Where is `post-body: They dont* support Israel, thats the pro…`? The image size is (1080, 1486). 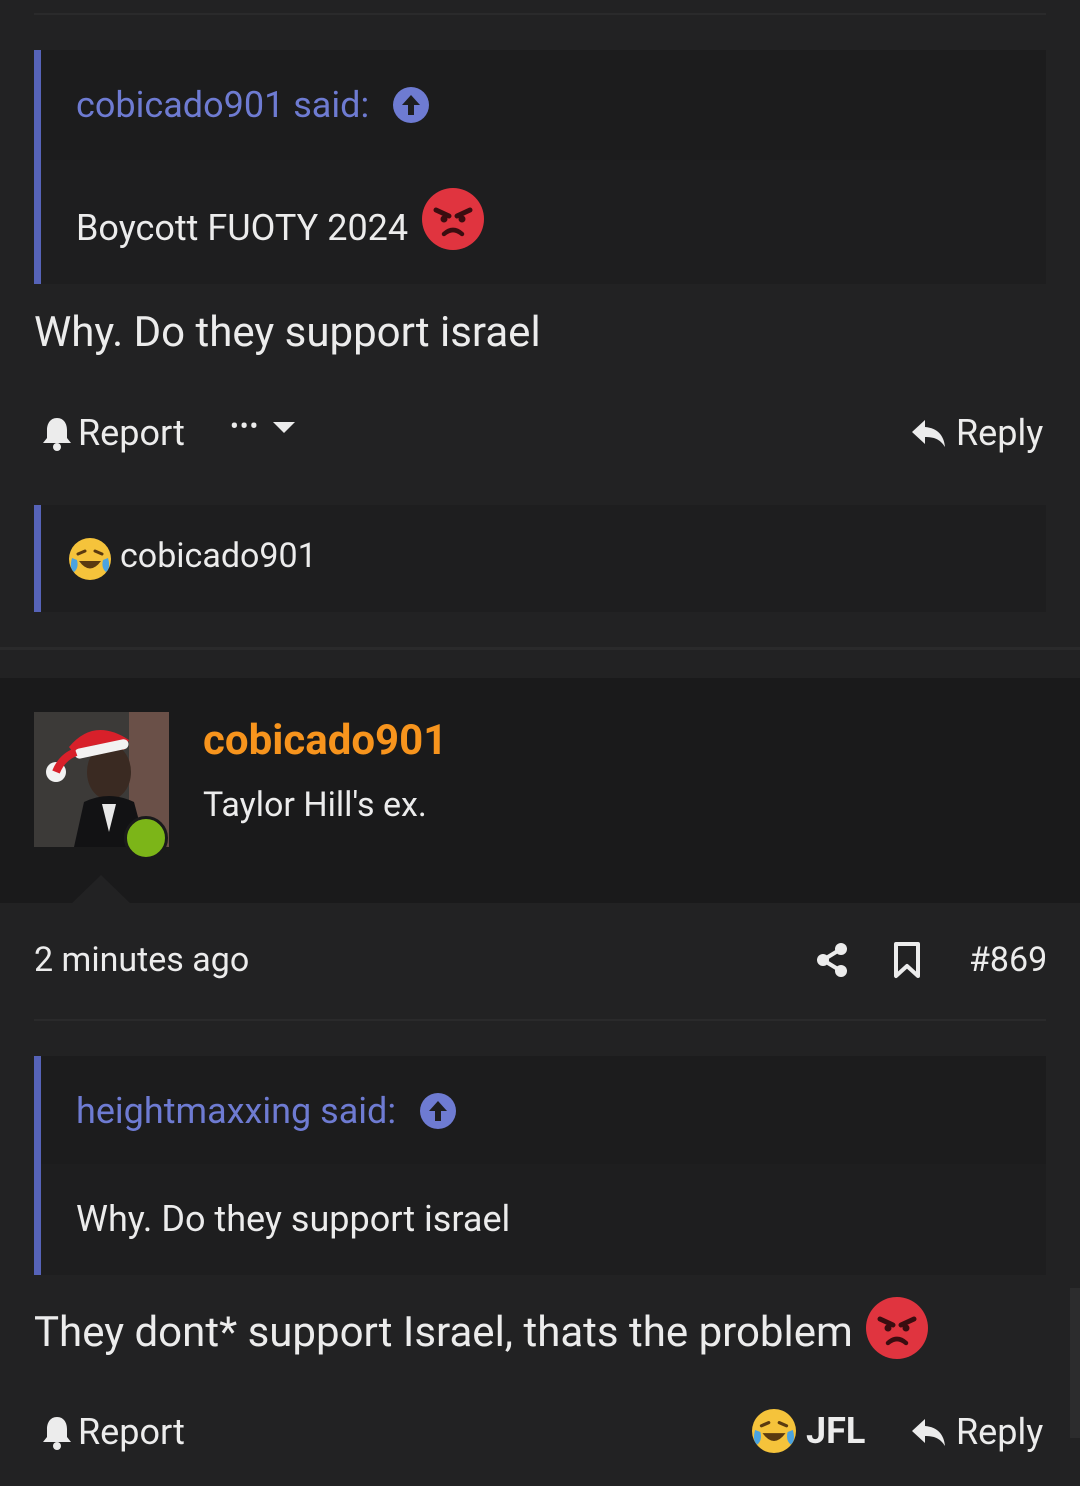
post-body: They dont* support Israel, thats the pro… is located at coordinates (443, 1332).